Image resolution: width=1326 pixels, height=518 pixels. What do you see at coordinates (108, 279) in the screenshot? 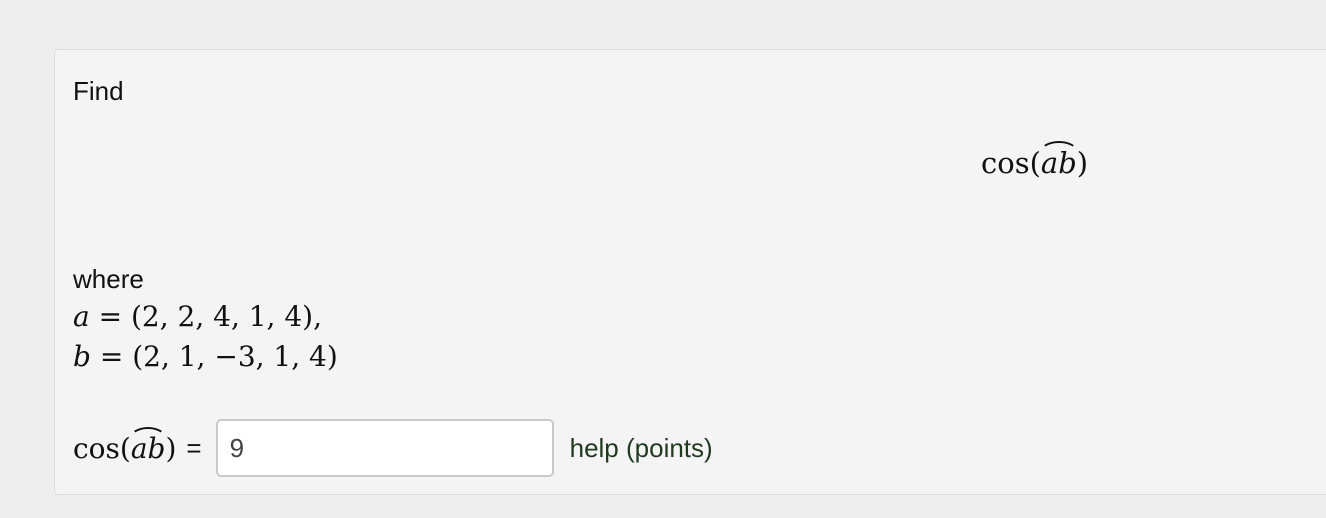
I see `where-label: where` at bounding box center [108, 279].